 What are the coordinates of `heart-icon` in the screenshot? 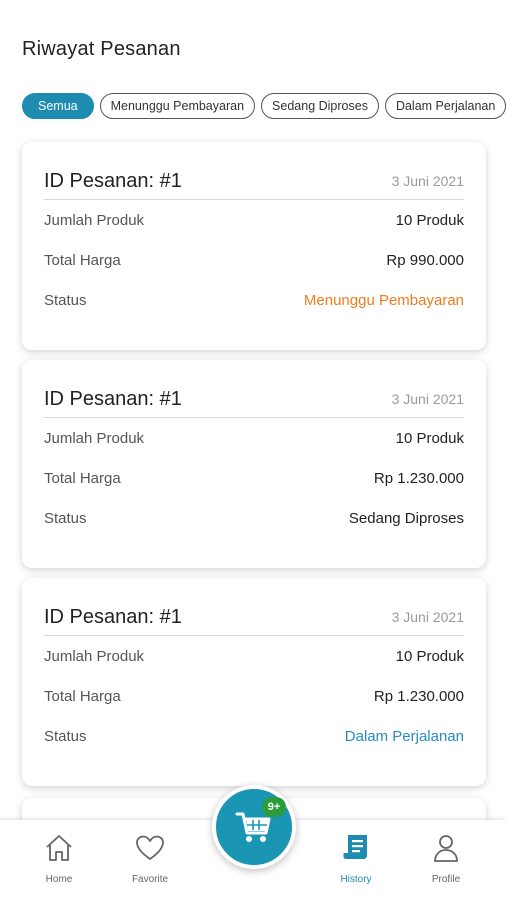 It's located at (150, 847).